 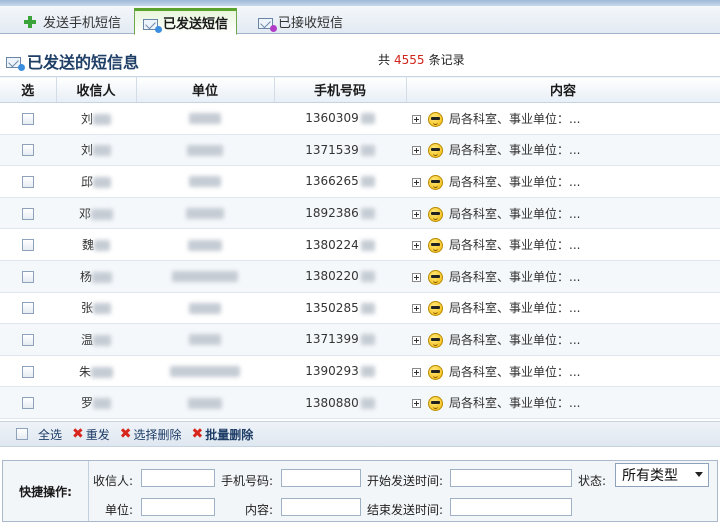 I want to click on unit-cell, so click(x=205, y=213).